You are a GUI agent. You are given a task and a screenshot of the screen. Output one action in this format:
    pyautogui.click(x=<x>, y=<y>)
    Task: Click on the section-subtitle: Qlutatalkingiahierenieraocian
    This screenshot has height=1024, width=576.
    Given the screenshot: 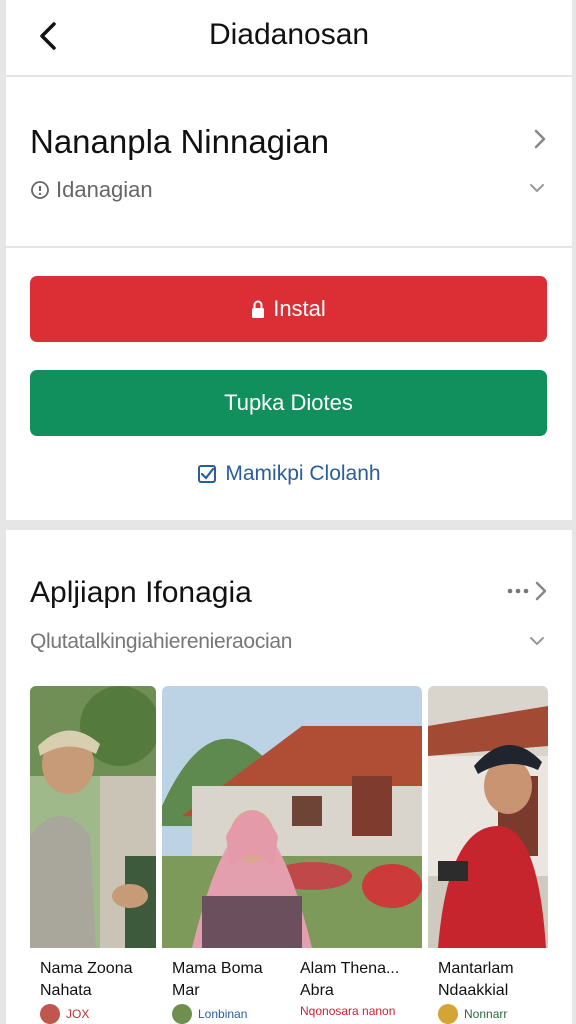 What is the action you would take?
    pyautogui.click(x=161, y=641)
    